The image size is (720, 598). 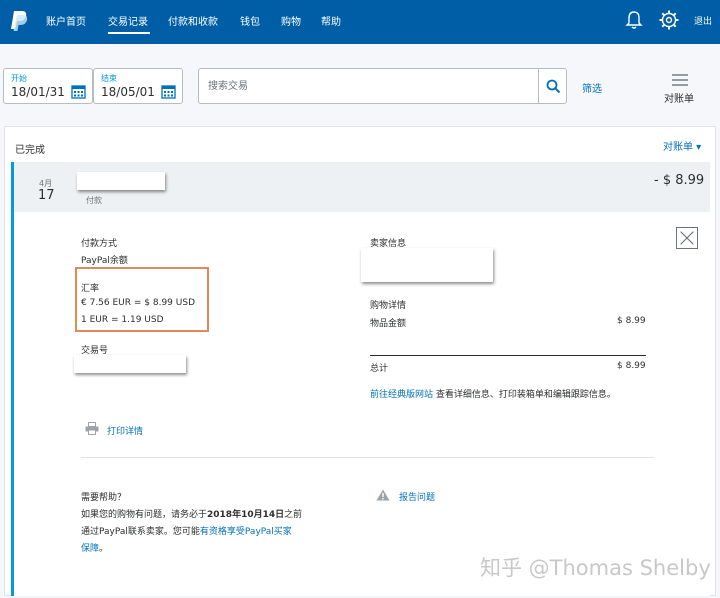 I want to click on payment-method-value: PayPal余额, so click(x=104, y=261).